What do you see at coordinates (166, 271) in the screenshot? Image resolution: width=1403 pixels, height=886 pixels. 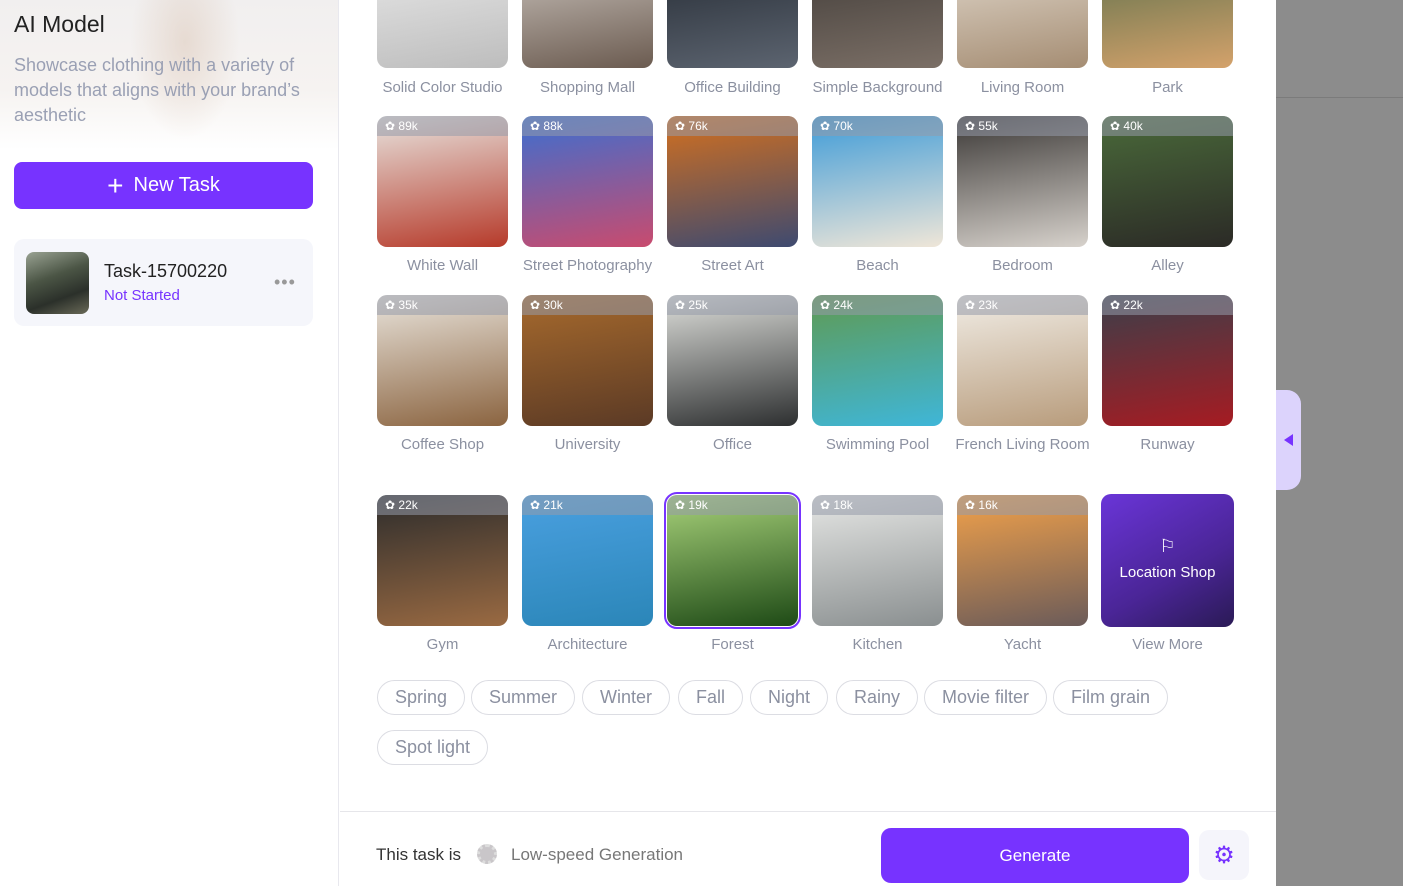 I see `task-name: Task-15700220` at bounding box center [166, 271].